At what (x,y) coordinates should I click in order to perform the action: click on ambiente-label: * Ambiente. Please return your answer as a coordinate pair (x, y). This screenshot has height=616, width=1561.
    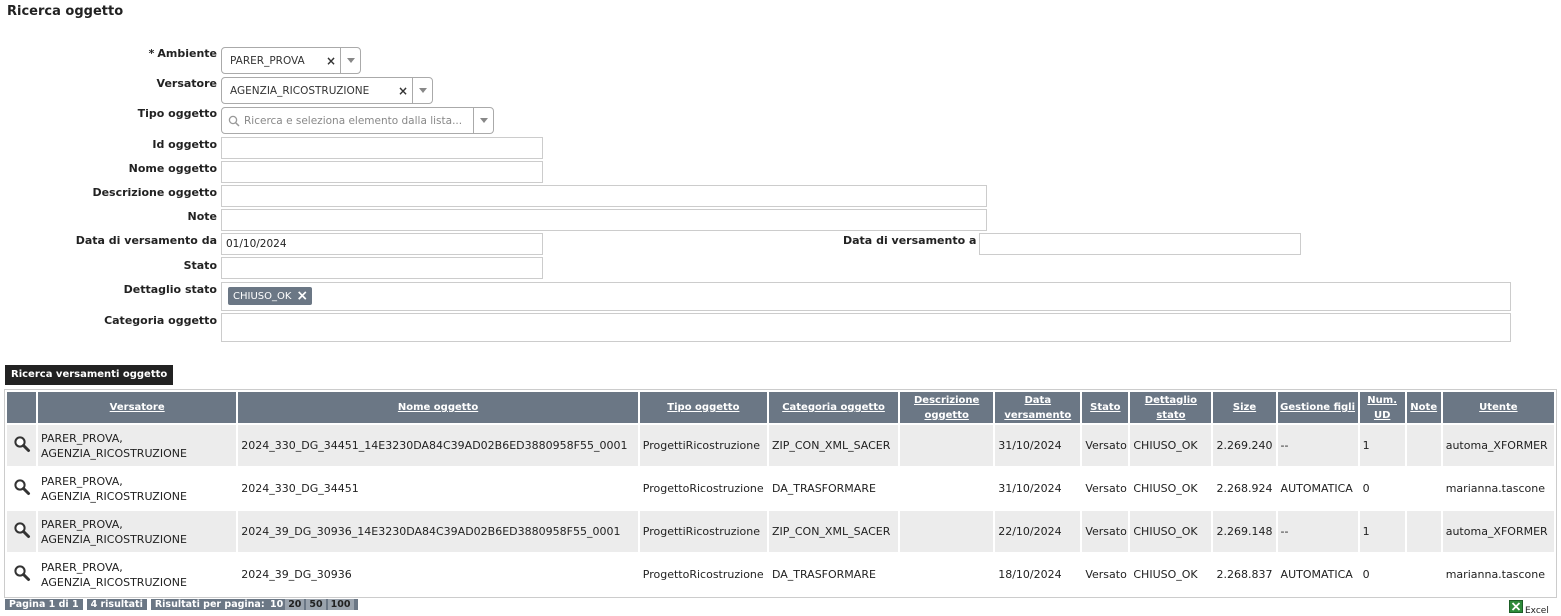
    Looking at the image, I should click on (182, 53).